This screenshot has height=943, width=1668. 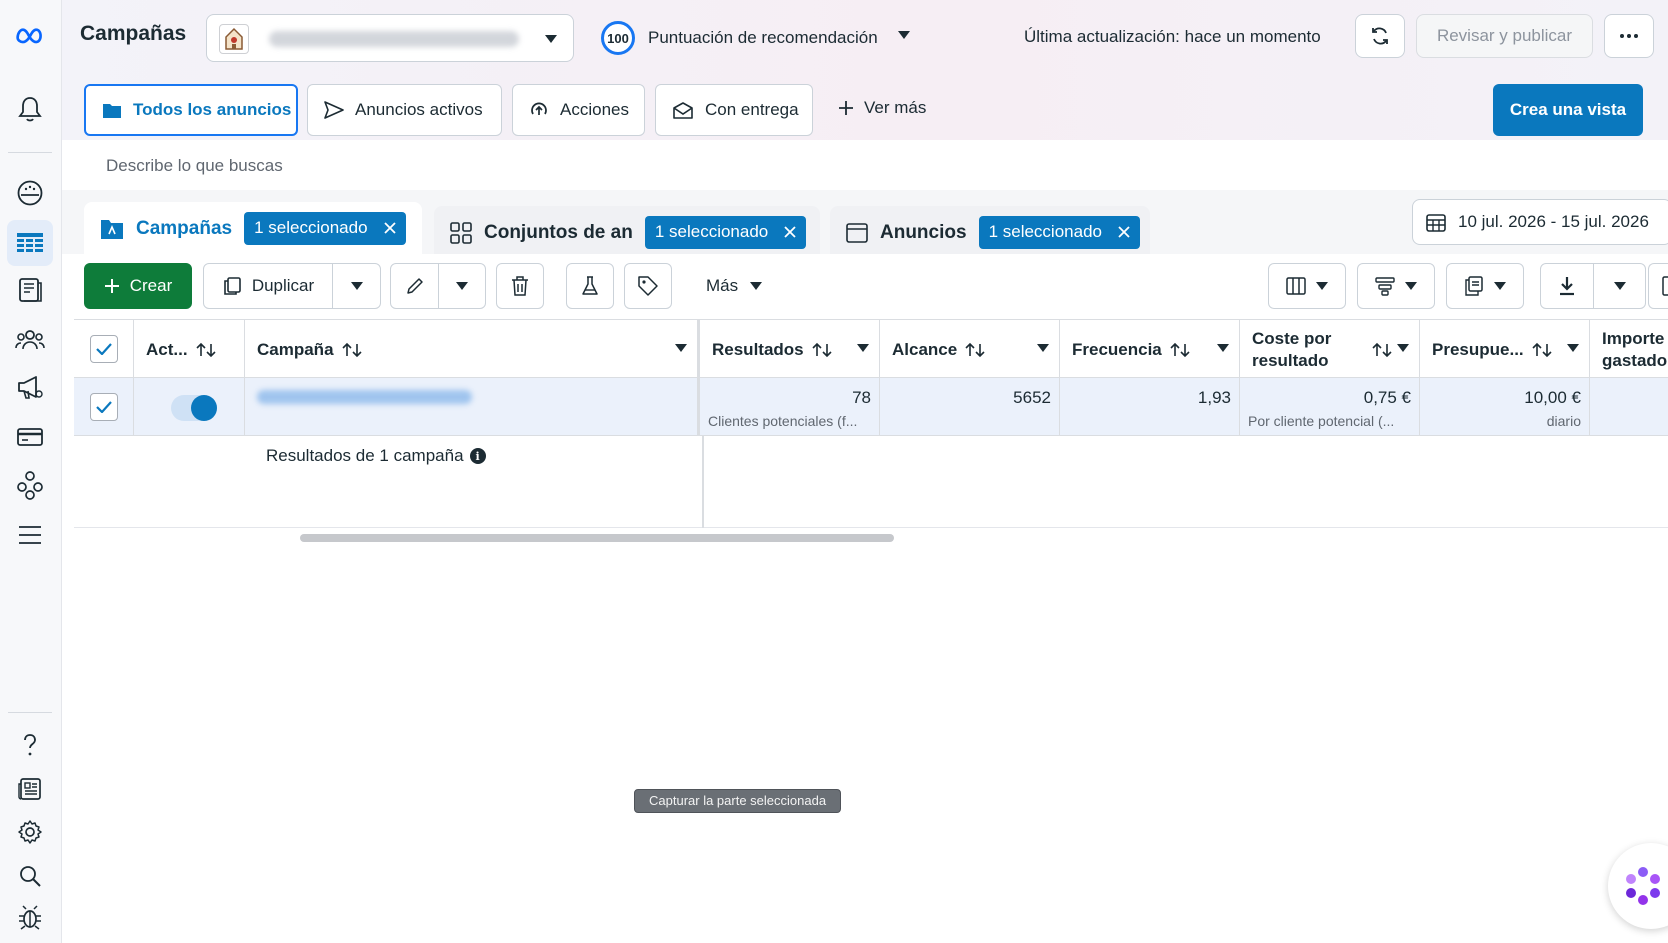 What do you see at coordinates (30, 290) in the screenshot?
I see `pages-catalog-icon` at bounding box center [30, 290].